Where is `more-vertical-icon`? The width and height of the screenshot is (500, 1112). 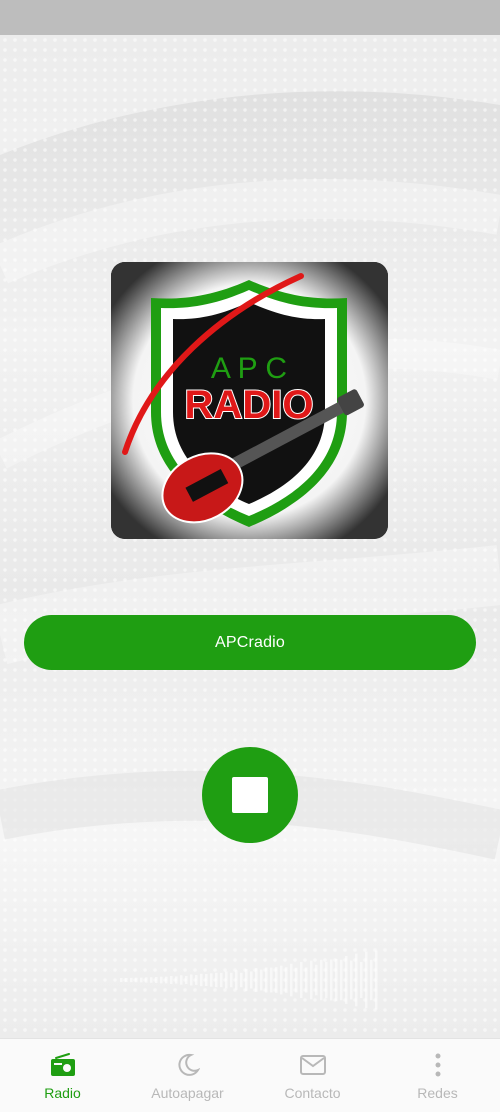 more-vertical-icon is located at coordinates (438, 1065).